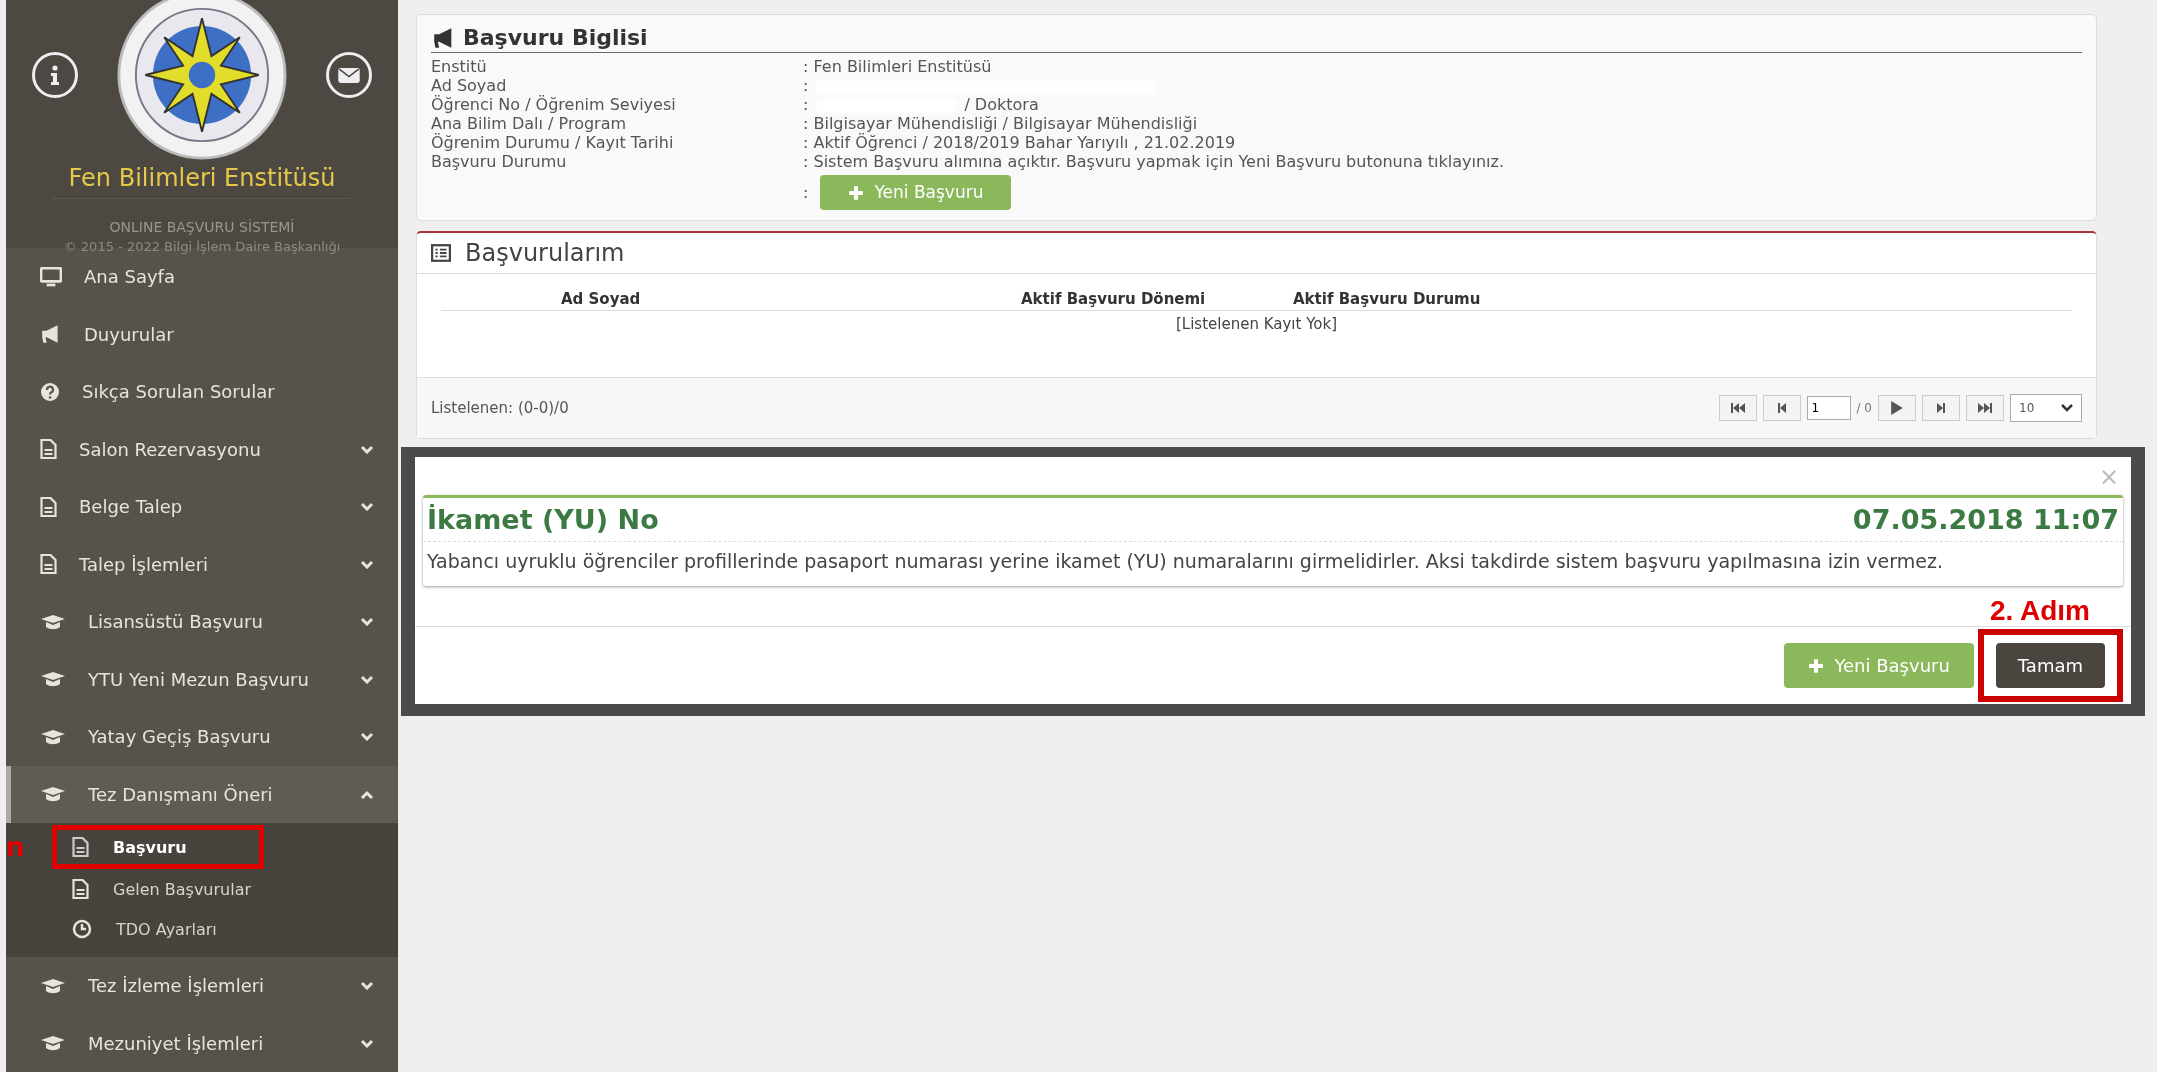  What do you see at coordinates (554, 104) in the screenshot?
I see `field-label: Öğrenci No / Öğrenim Seviyesi` at bounding box center [554, 104].